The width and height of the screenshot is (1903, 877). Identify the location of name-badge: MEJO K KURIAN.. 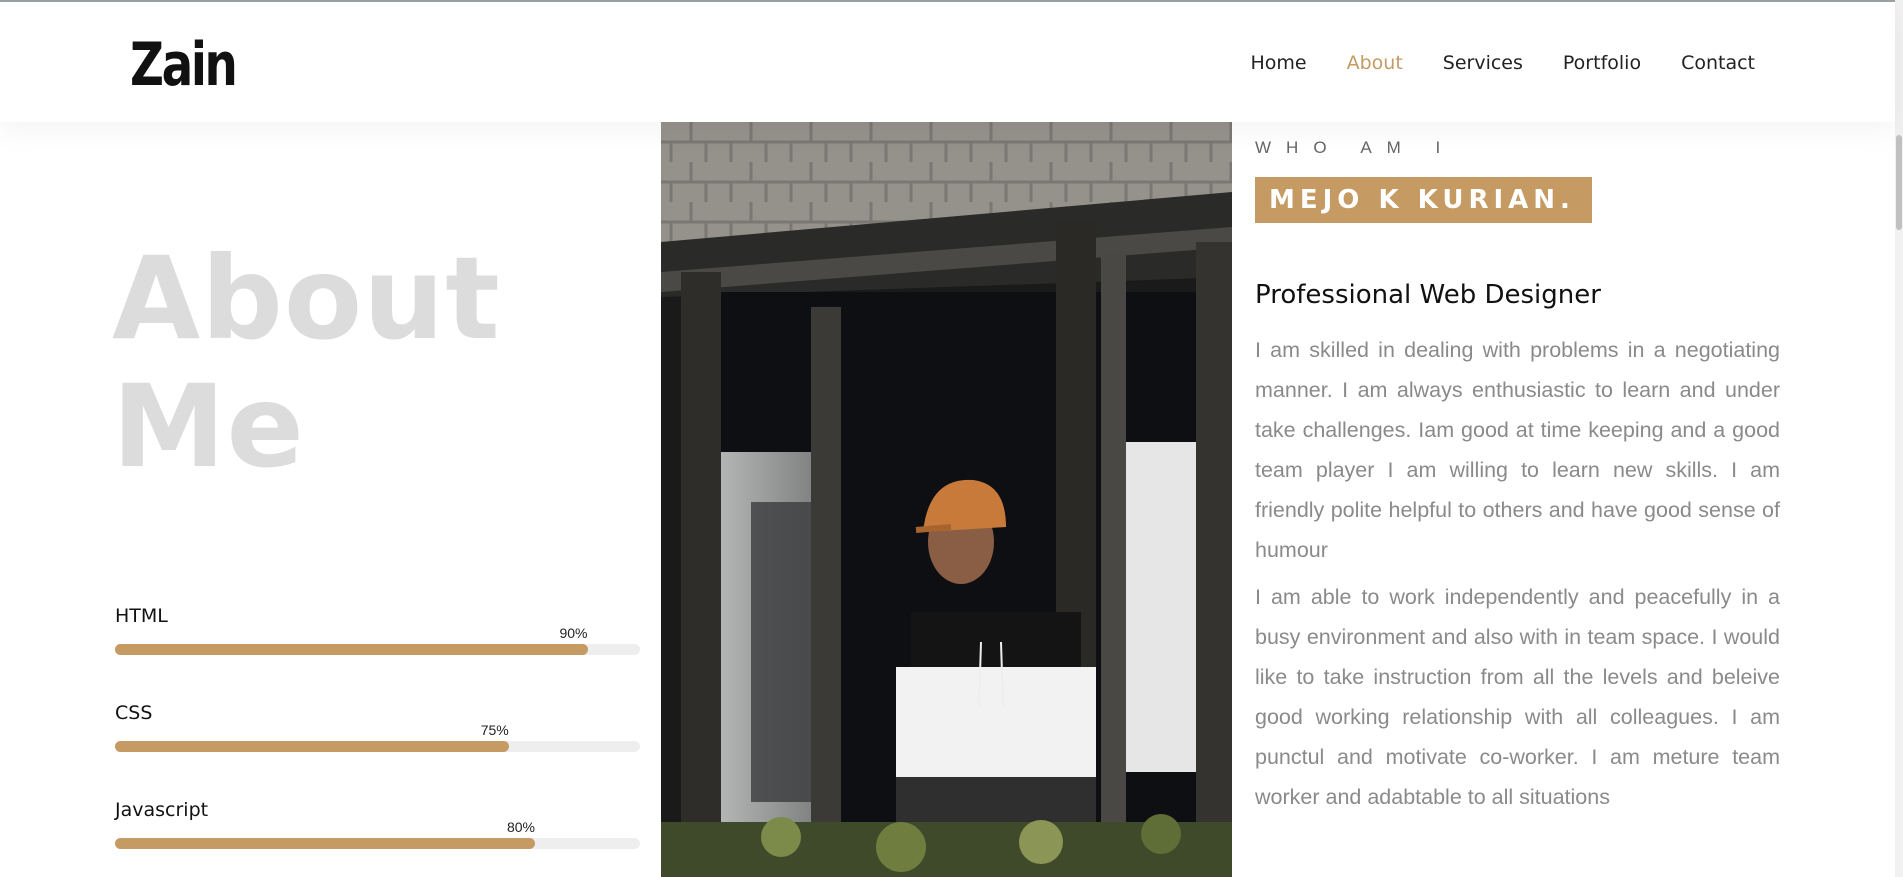
(1423, 200).